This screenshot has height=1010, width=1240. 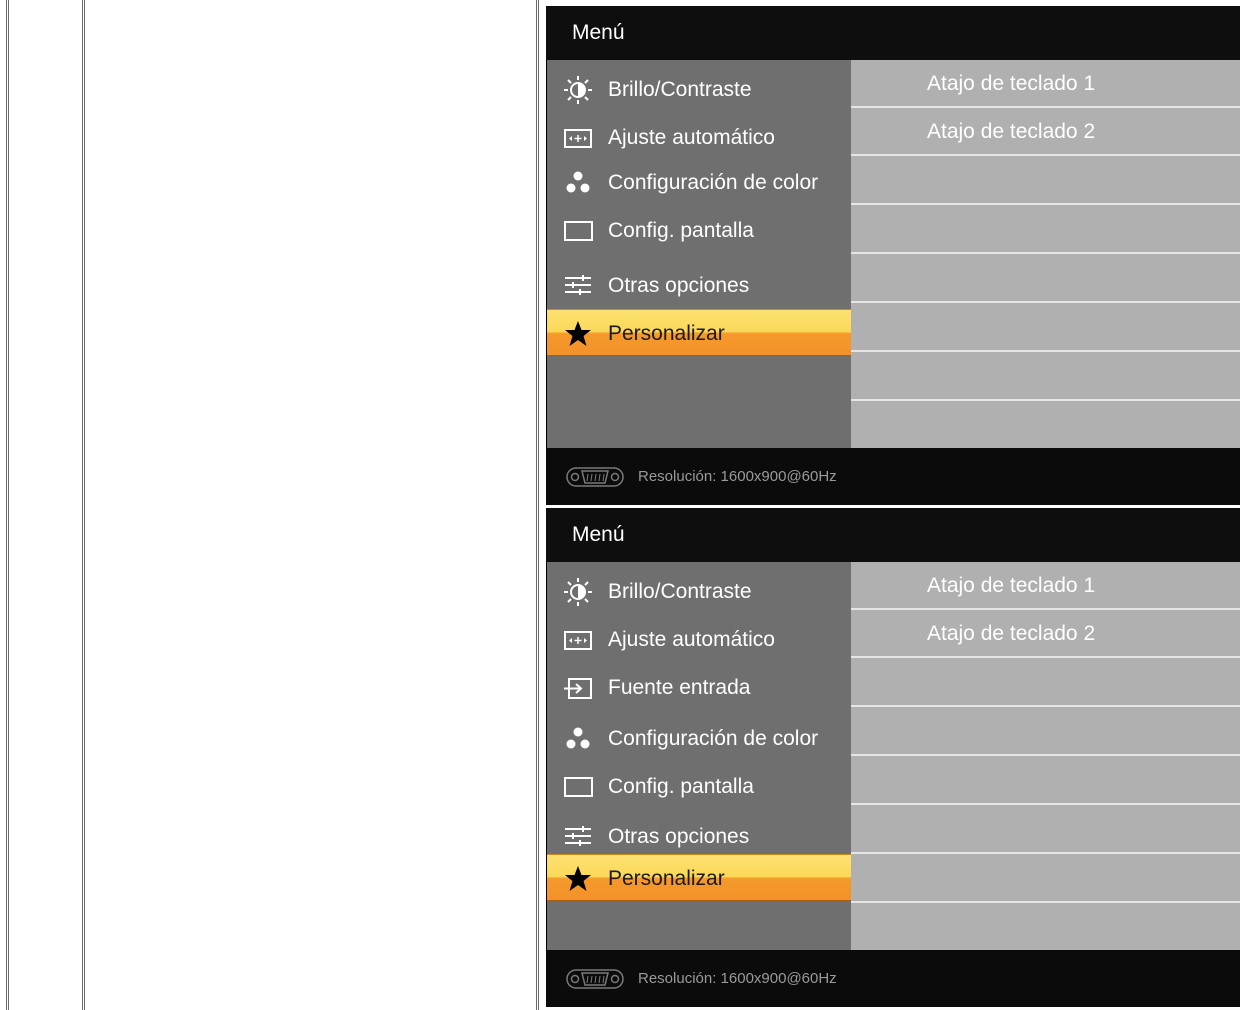 I want to click on table-border-left, so click(x=7, y=505).